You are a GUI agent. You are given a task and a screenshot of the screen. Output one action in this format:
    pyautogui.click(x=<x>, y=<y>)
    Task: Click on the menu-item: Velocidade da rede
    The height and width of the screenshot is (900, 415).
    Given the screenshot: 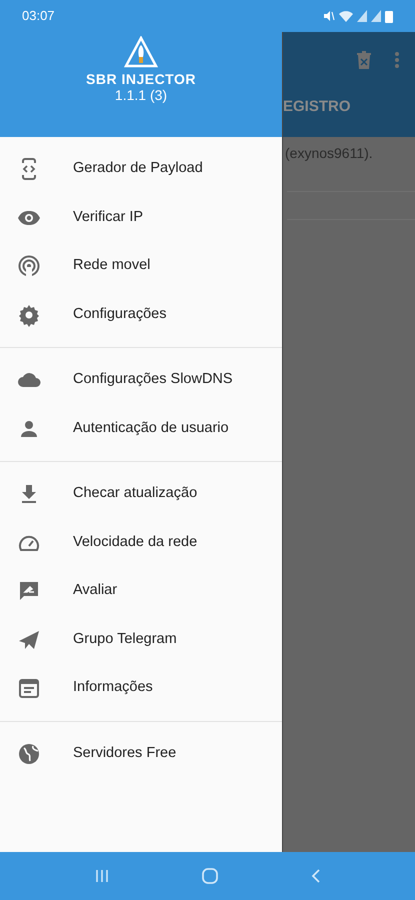 What is the action you would take?
    pyautogui.click(x=141, y=542)
    